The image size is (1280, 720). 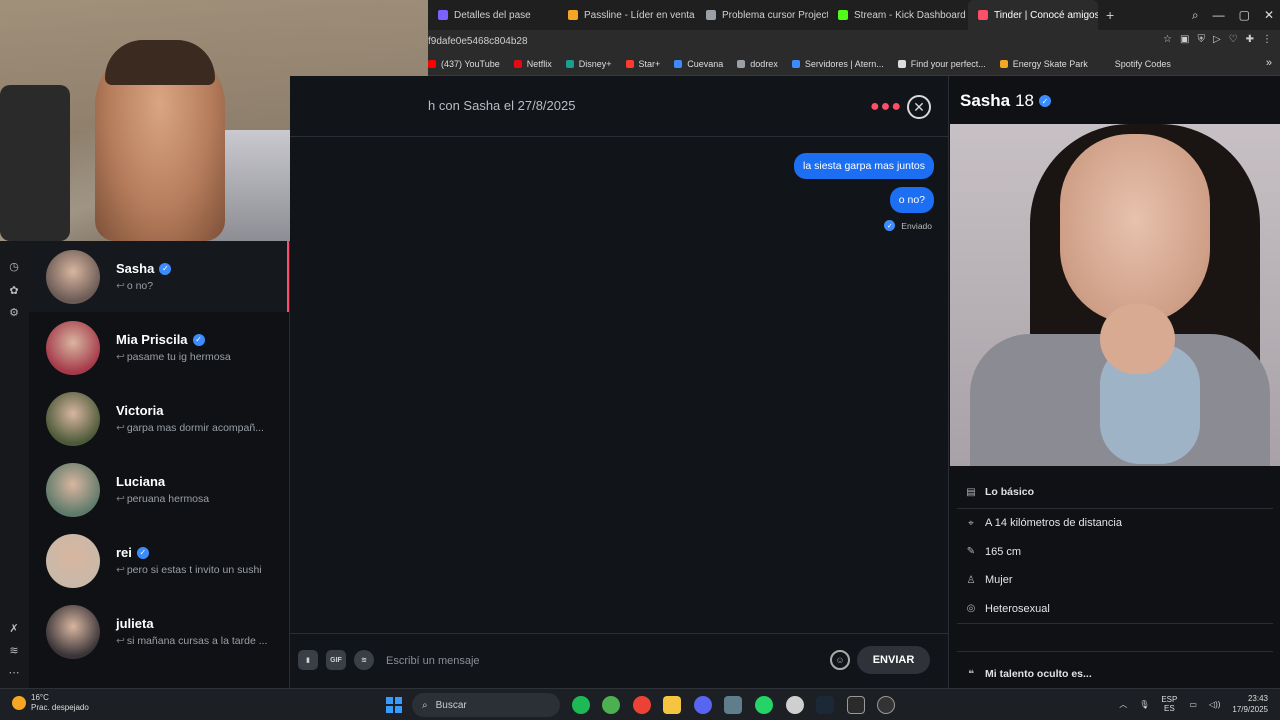 What do you see at coordinates (1244, 15) in the screenshot?
I see `maximize-icon: ▢` at bounding box center [1244, 15].